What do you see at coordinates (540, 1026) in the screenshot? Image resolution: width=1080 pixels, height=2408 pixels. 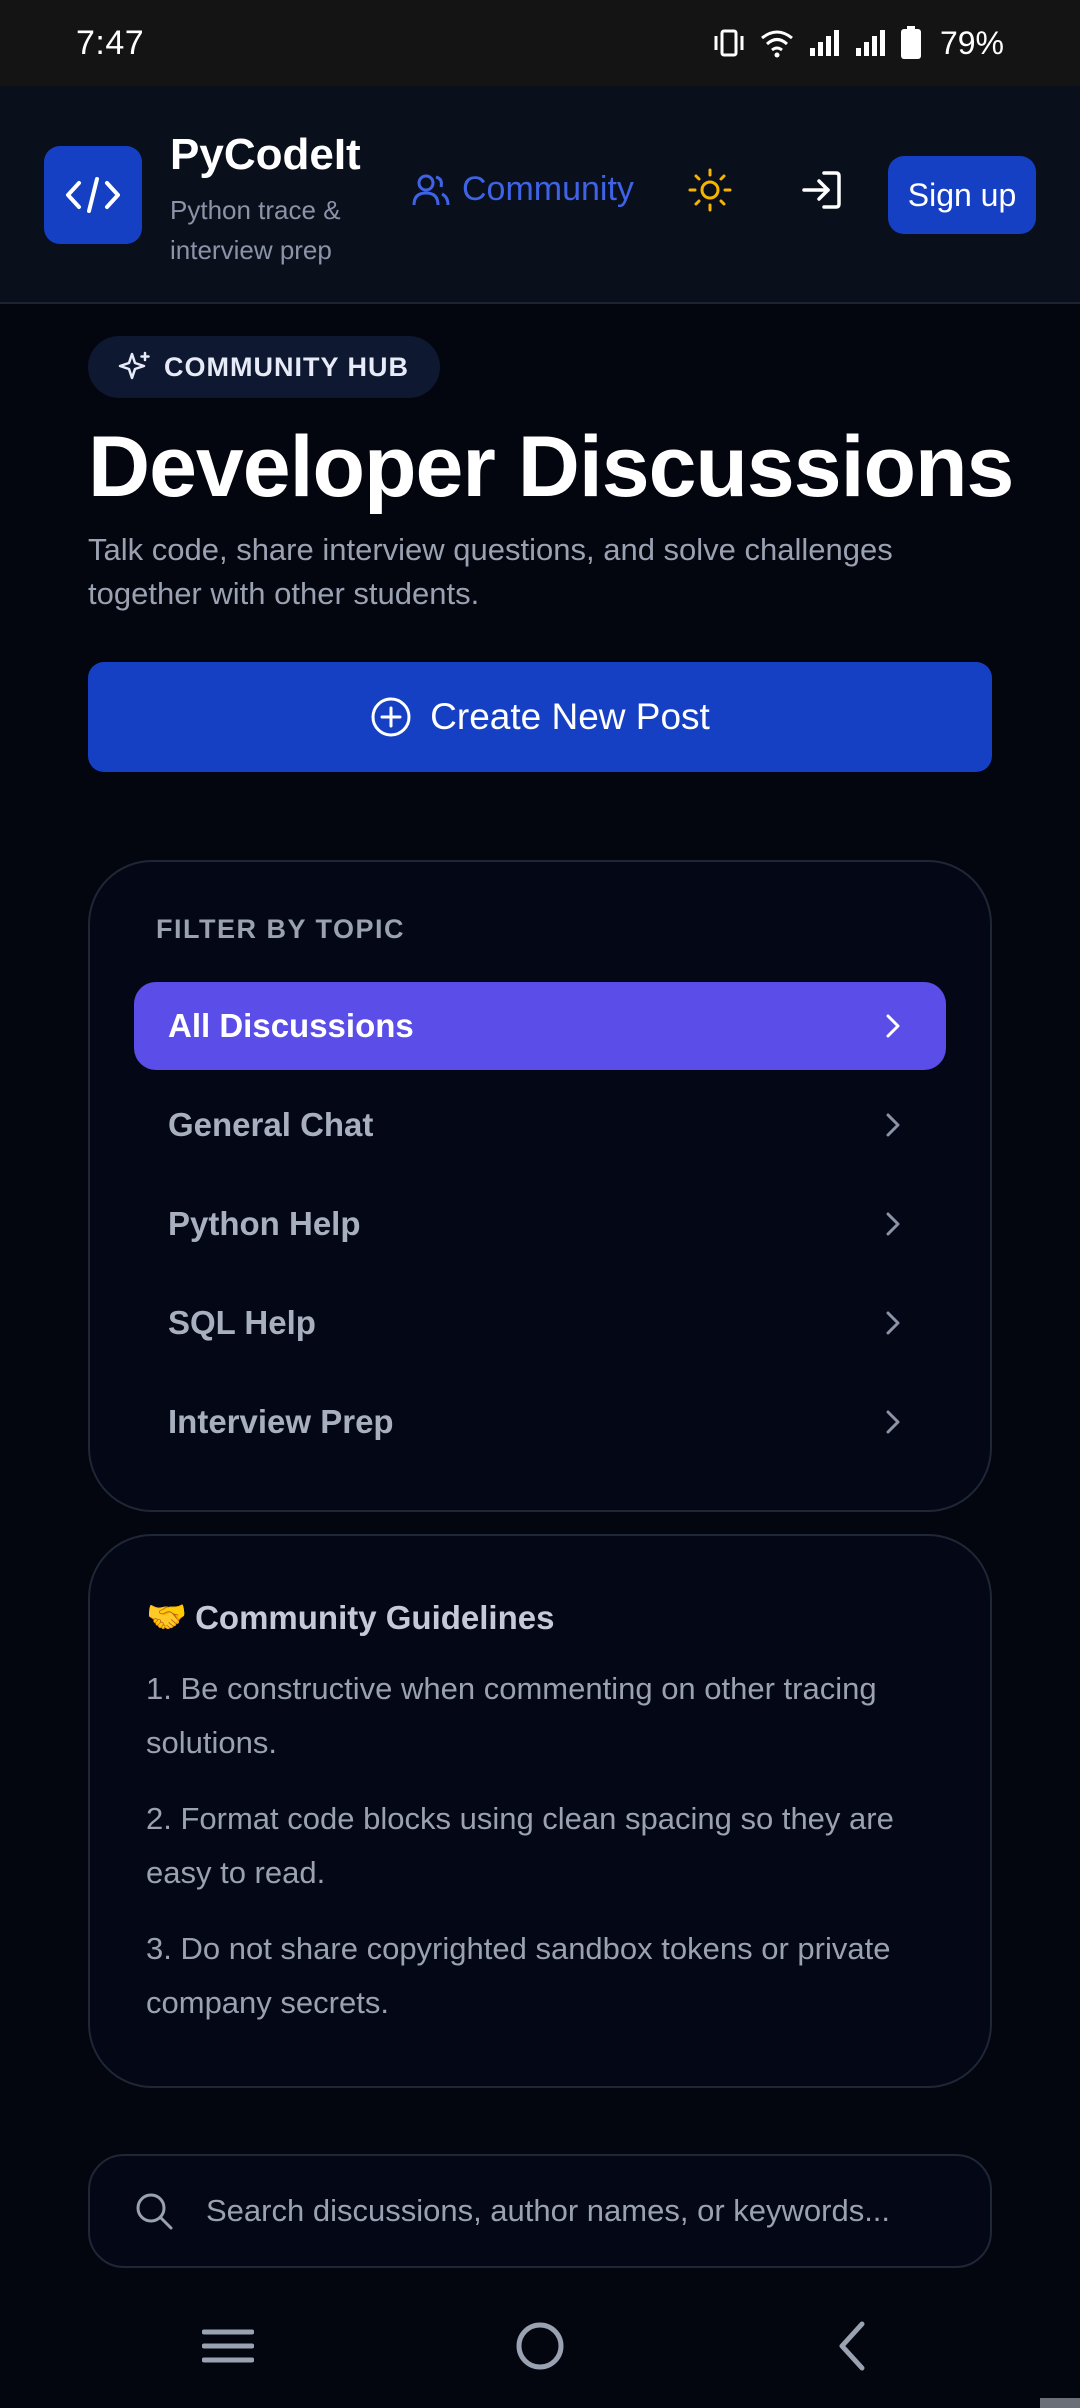 I see `topic-item-all-discussions: All Discussions` at bounding box center [540, 1026].